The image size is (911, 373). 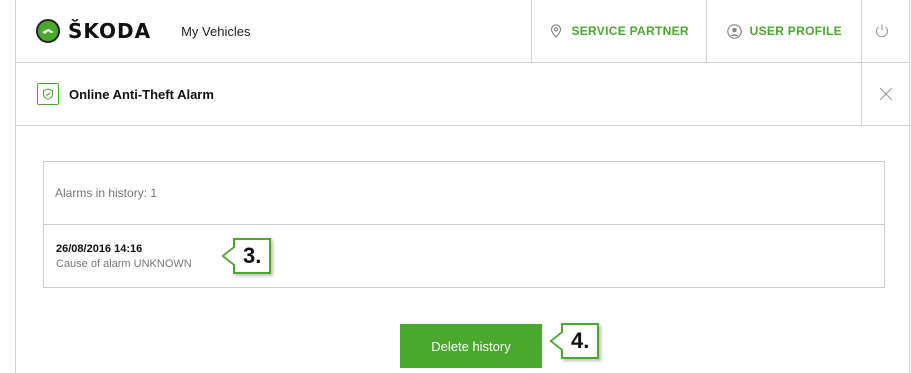 What do you see at coordinates (881, 31) in the screenshot?
I see `power-icon` at bounding box center [881, 31].